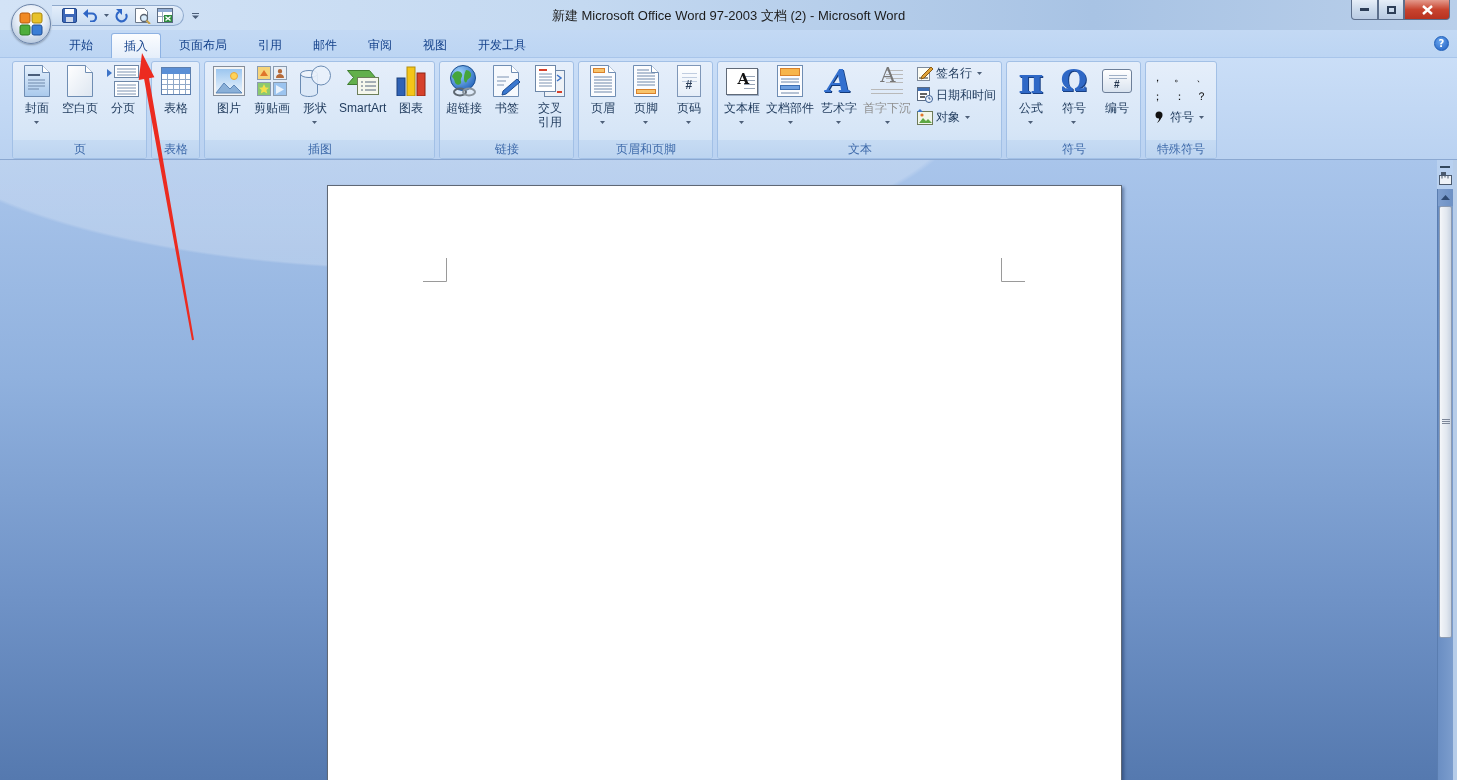  Describe the element at coordinates (122, 81) in the screenshot. I see `page-break-icon` at that location.